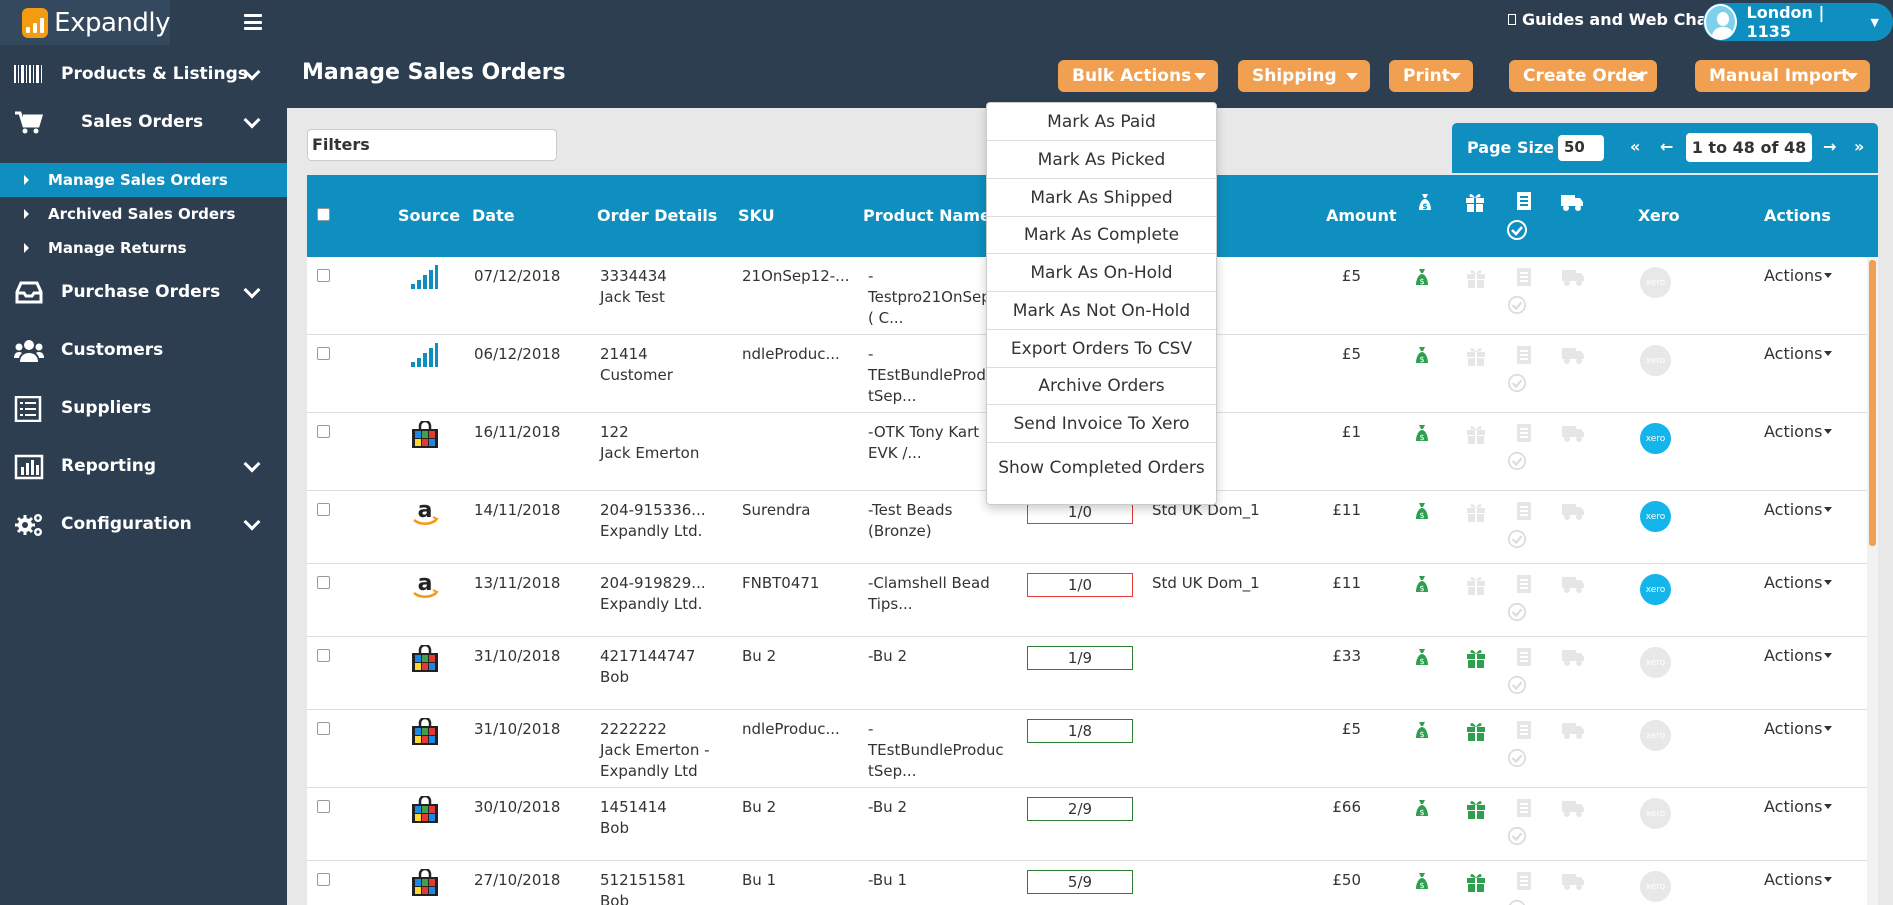 The width and height of the screenshot is (1893, 905). I want to click on menu-item-archive-orders: Archive Orders, so click(1101, 386).